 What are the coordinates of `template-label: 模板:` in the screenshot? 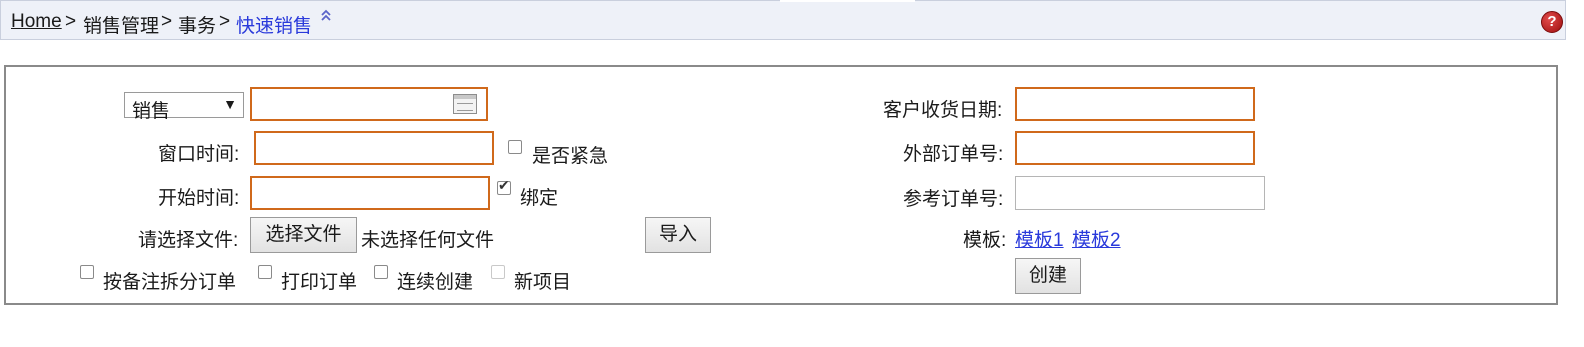 It's located at (985, 240).